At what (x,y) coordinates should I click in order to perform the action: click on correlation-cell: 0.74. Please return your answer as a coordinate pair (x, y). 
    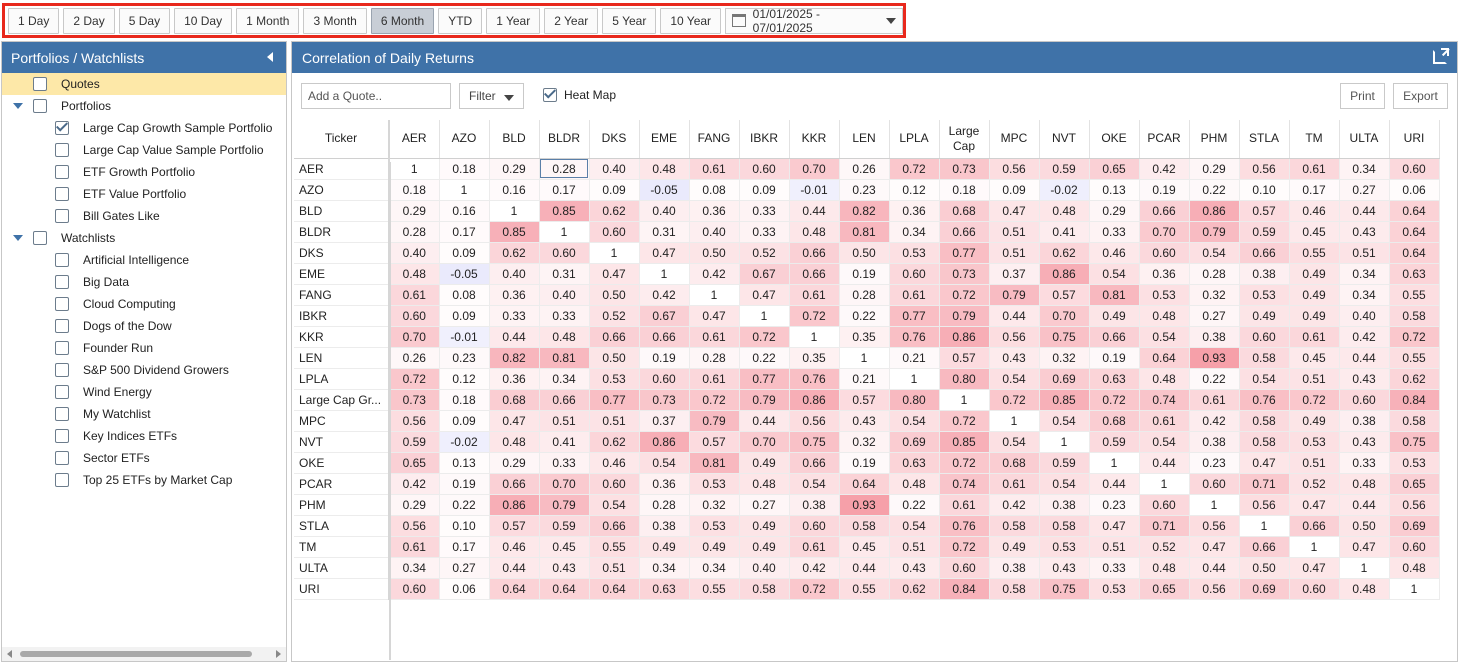
    Looking at the image, I should click on (1164, 400).